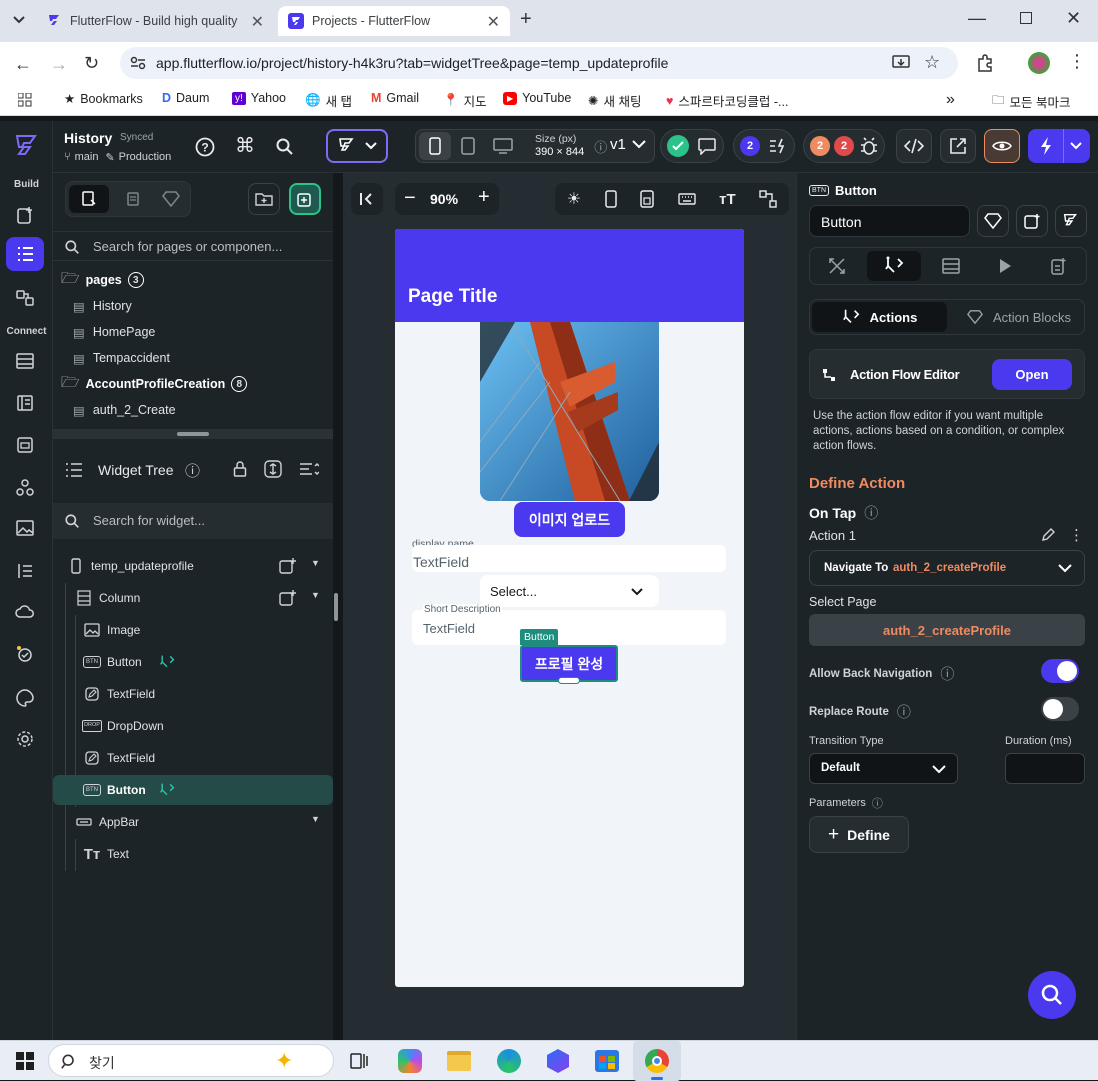 This screenshot has height=1081, width=1098. I want to click on phone-grid-icon, so click(647, 199).